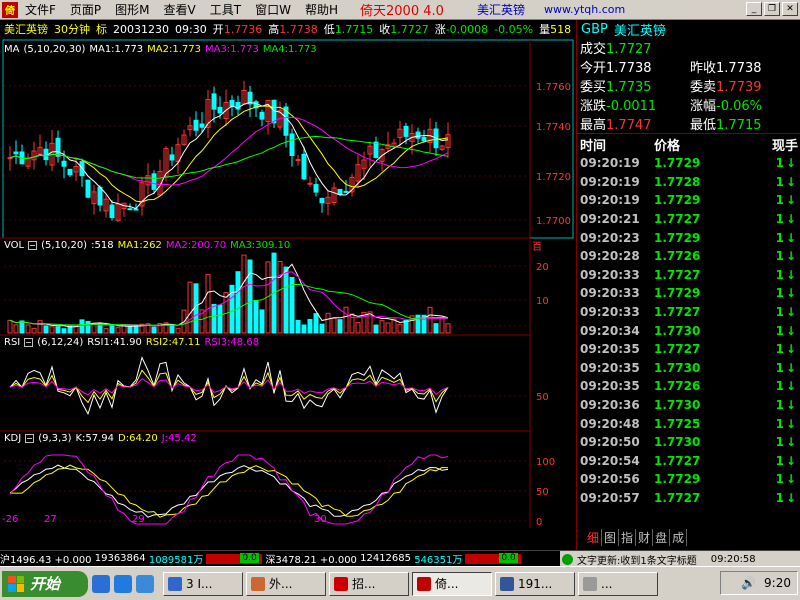 This screenshot has height=600, width=800. Describe the element at coordinates (688, 144) in the screenshot. I see `ticks-header: 时间 价格 现手` at that location.